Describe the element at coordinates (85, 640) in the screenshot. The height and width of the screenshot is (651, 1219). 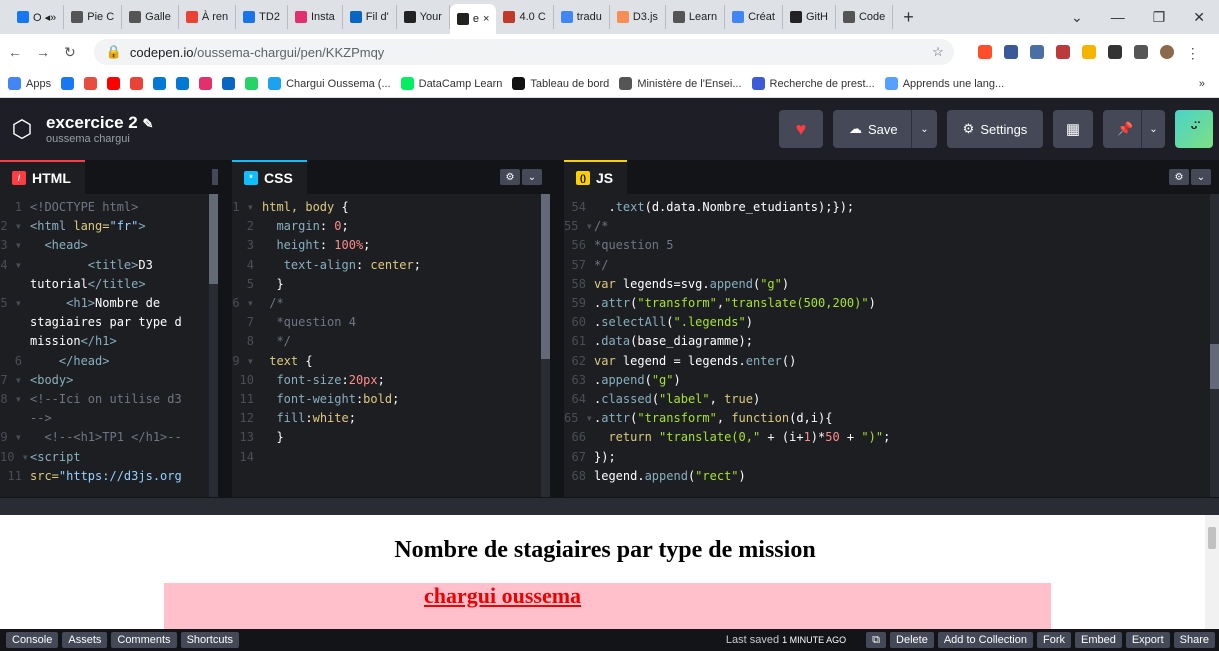
I see `footer-button-assets: Assets` at that location.